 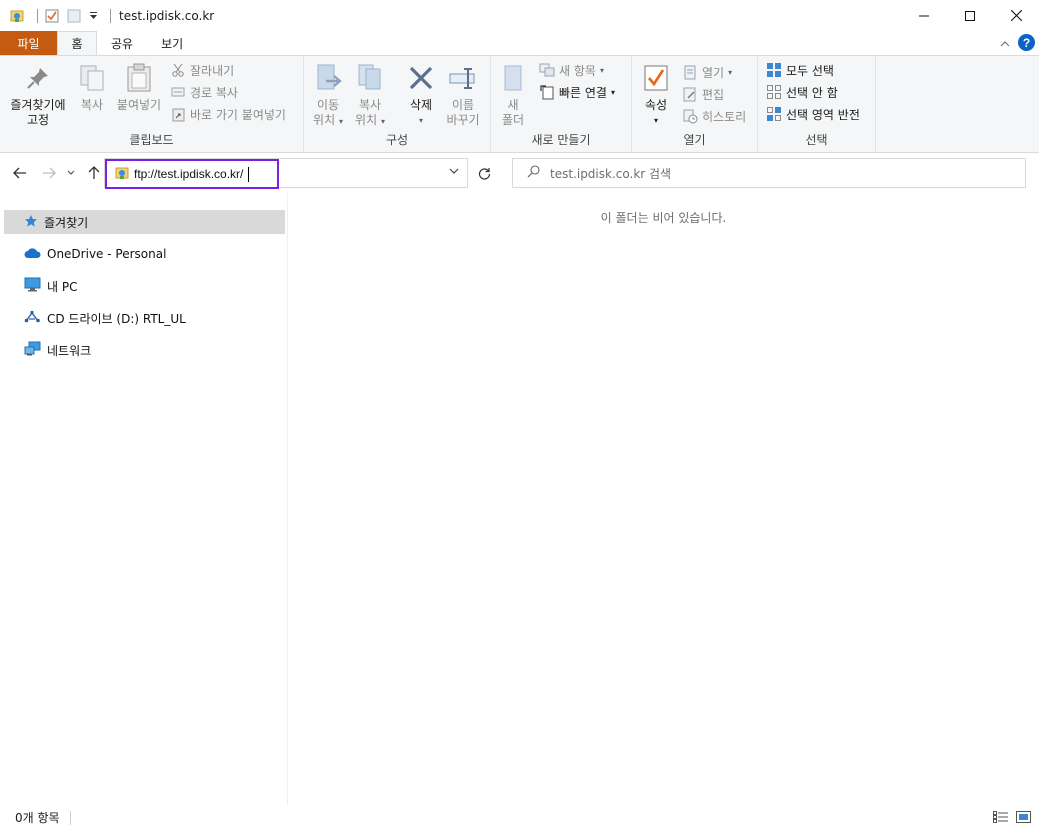 What do you see at coordinates (519, 15) in the screenshot?
I see `title-bar: test.ipdisk.co.kr` at bounding box center [519, 15].